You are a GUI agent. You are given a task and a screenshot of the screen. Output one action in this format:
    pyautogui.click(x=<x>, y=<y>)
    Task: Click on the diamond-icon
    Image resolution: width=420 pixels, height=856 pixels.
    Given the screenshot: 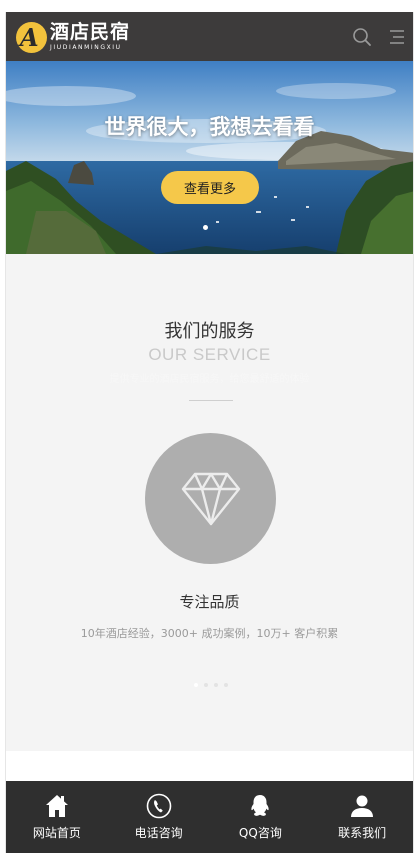 What is the action you would take?
    pyautogui.click(x=211, y=499)
    